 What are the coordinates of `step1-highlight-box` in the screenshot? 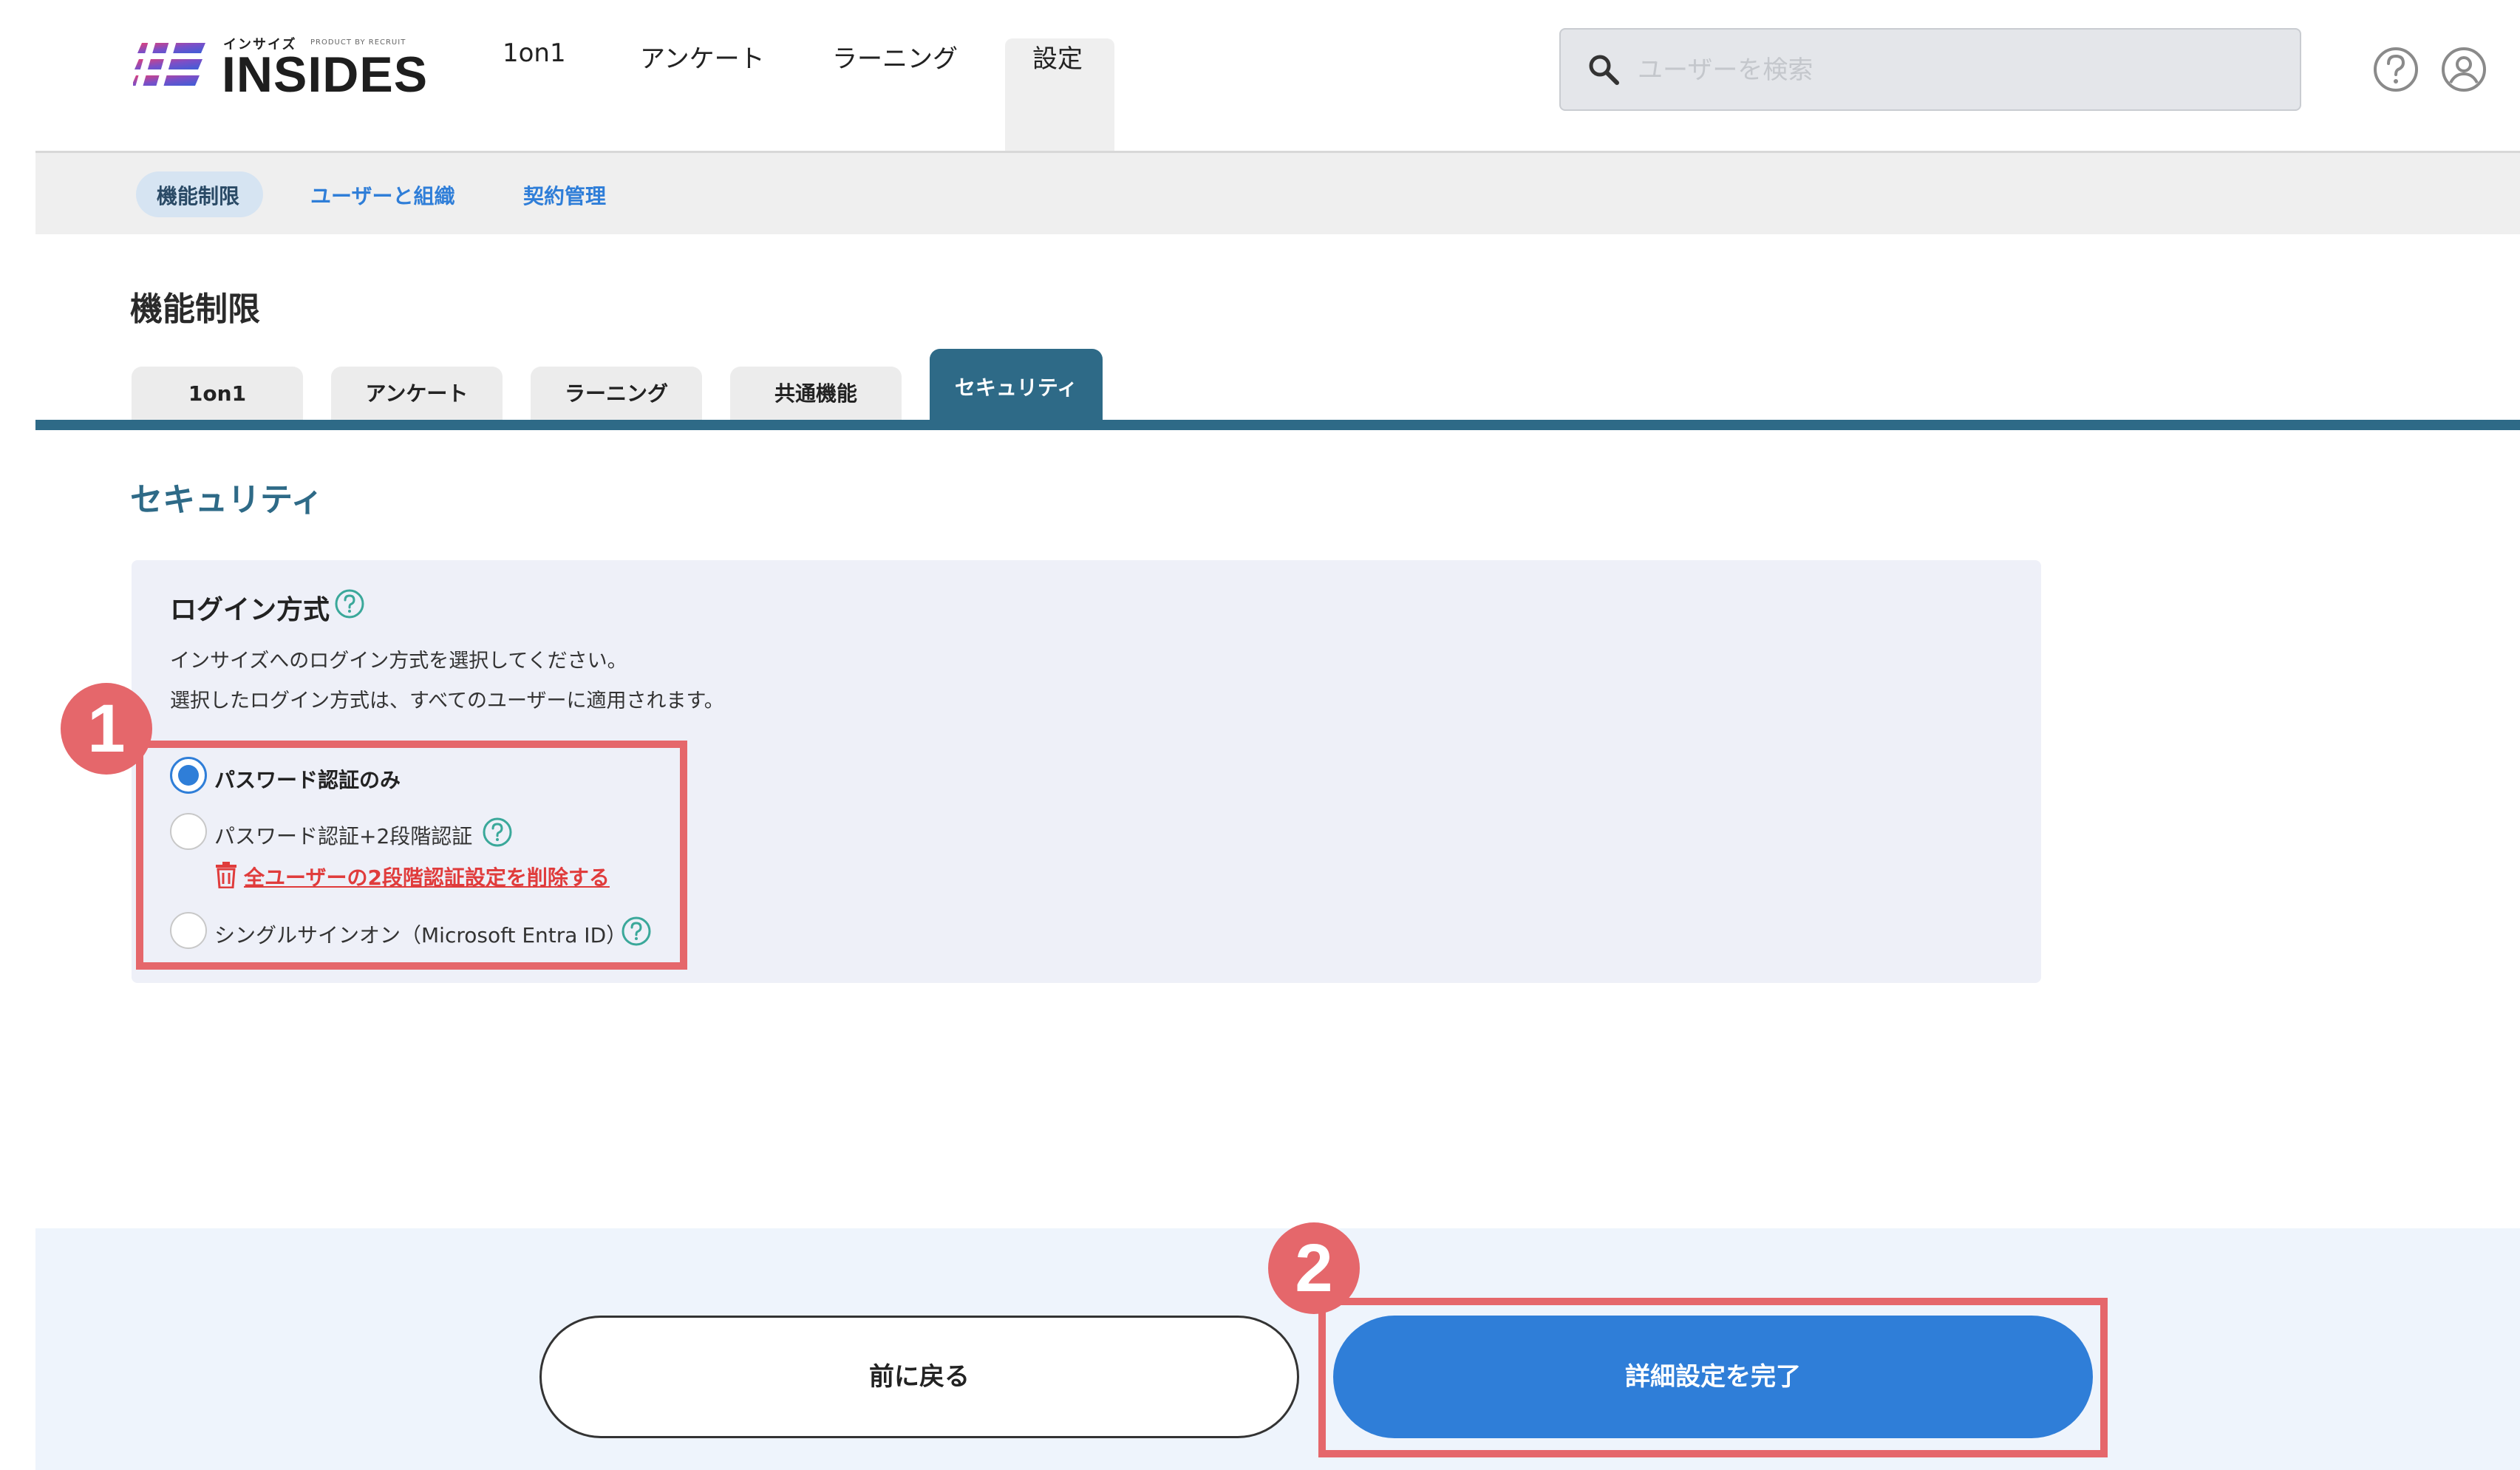 It's located at (412, 855).